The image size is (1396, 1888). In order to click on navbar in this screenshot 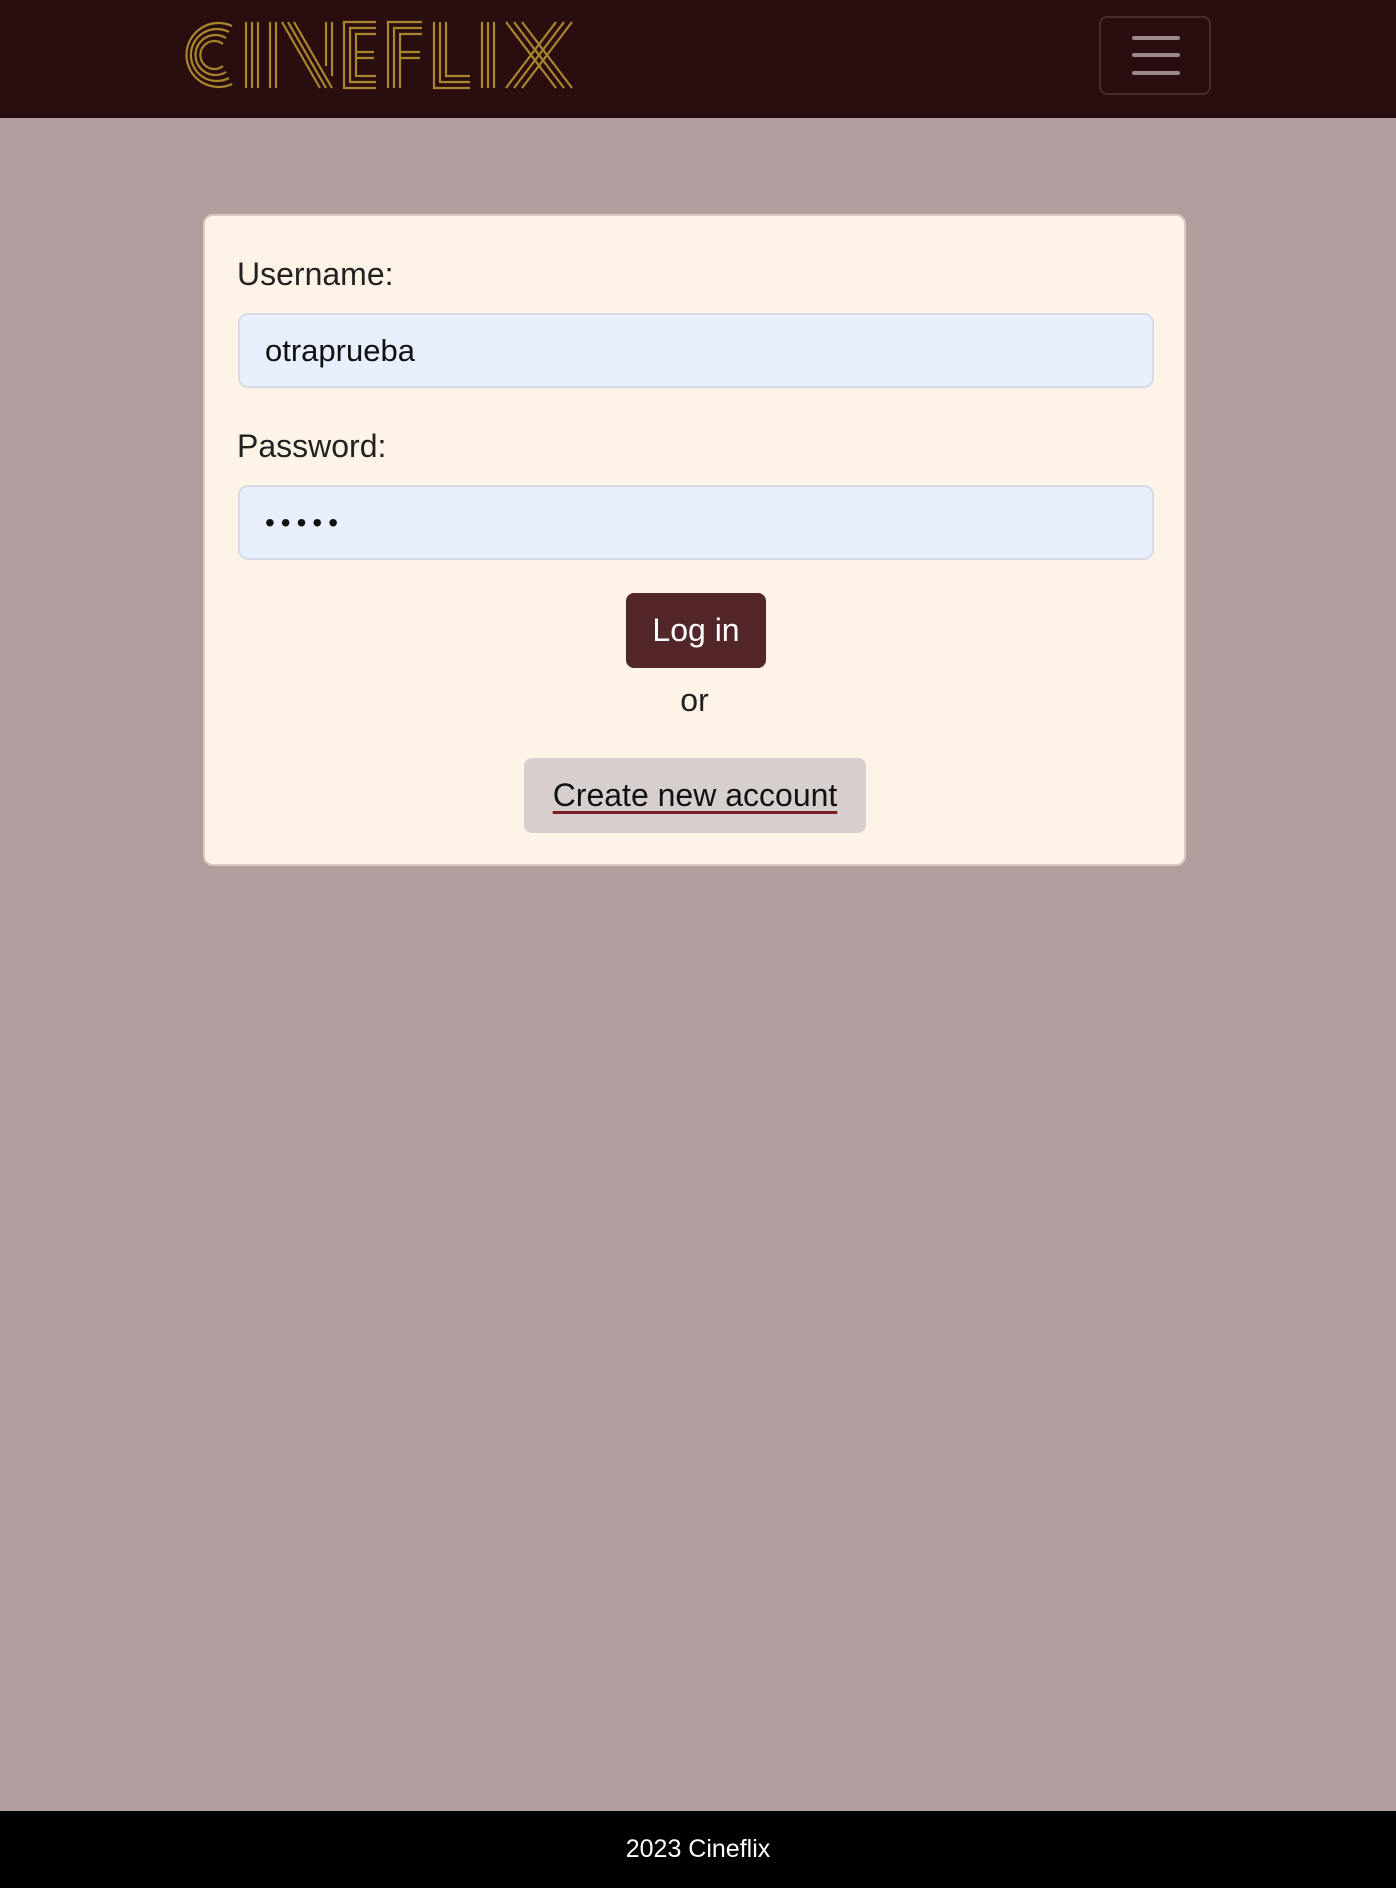, I will do `click(698, 59)`.